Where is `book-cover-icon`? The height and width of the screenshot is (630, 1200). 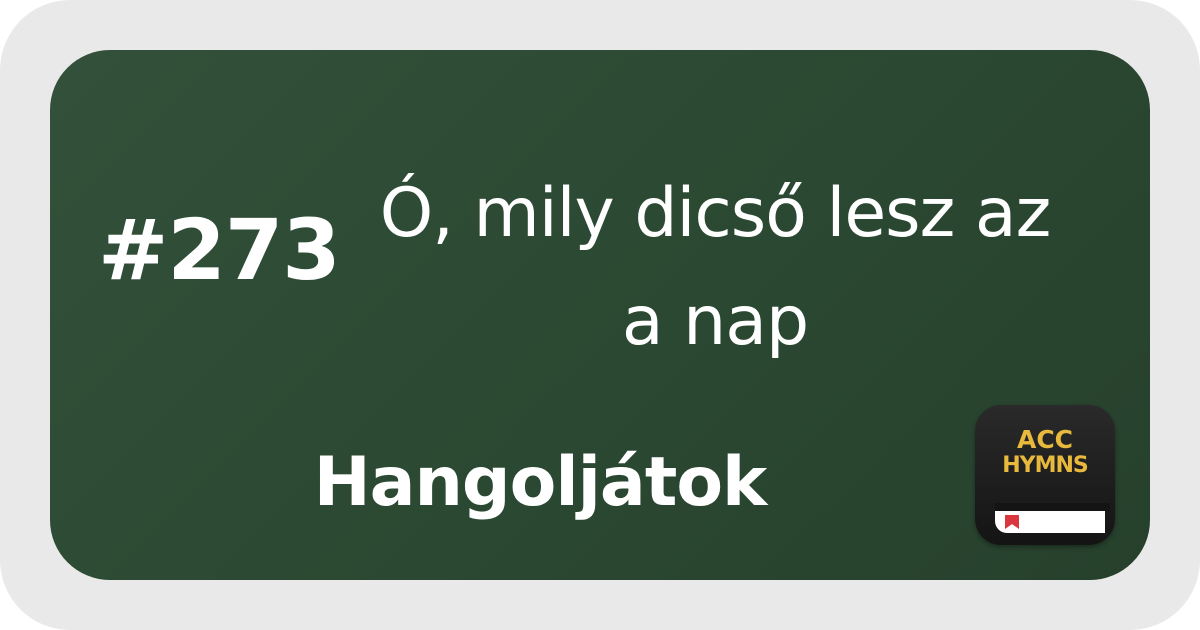
book-cover-icon is located at coordinates (1052, 507).